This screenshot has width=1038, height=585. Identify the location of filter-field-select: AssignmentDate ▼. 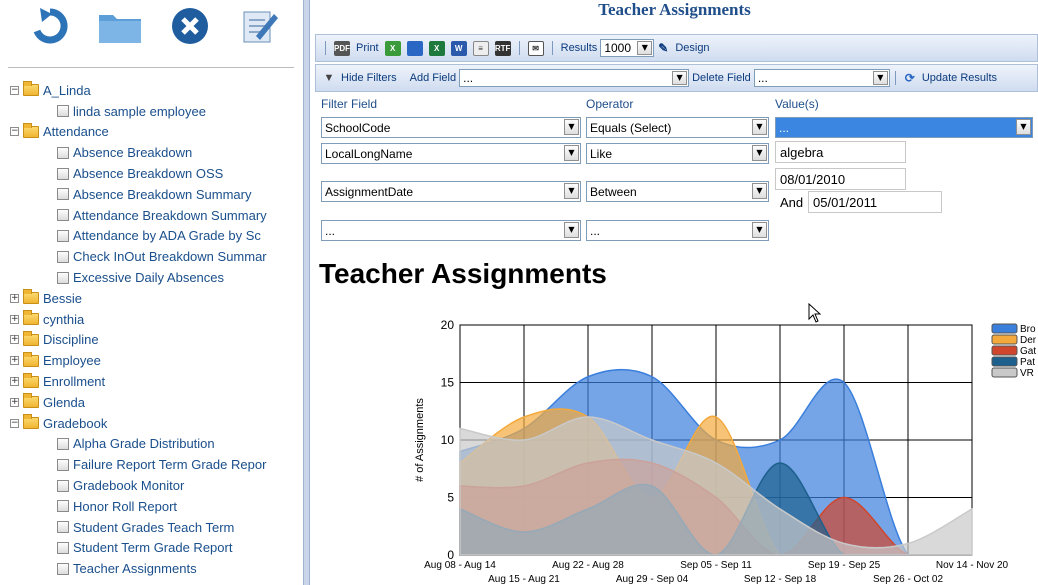
(451, 191).